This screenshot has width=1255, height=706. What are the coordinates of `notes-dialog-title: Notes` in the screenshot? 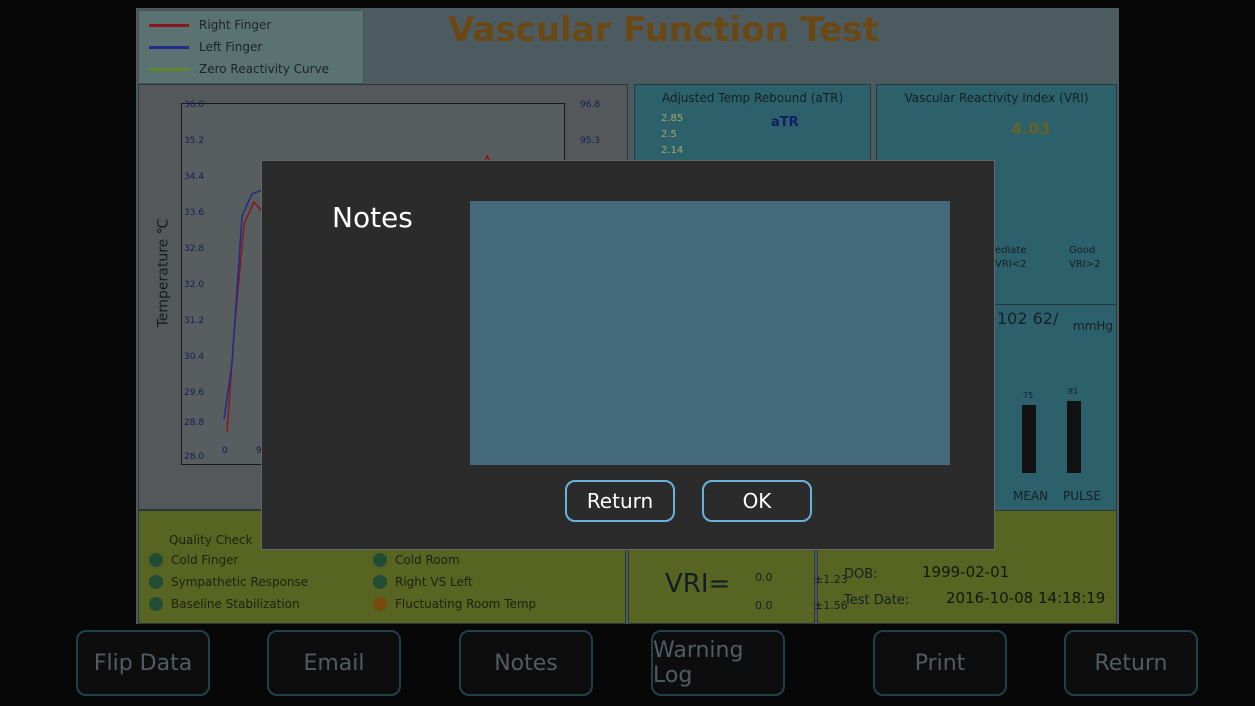 It's located at (372, 217).